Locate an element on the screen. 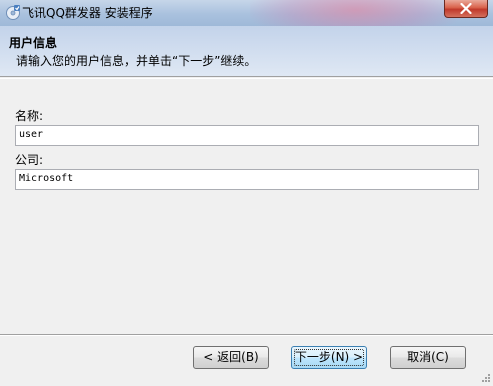  back-button-label: < 返回(B) is located at coordinates (231, 357).